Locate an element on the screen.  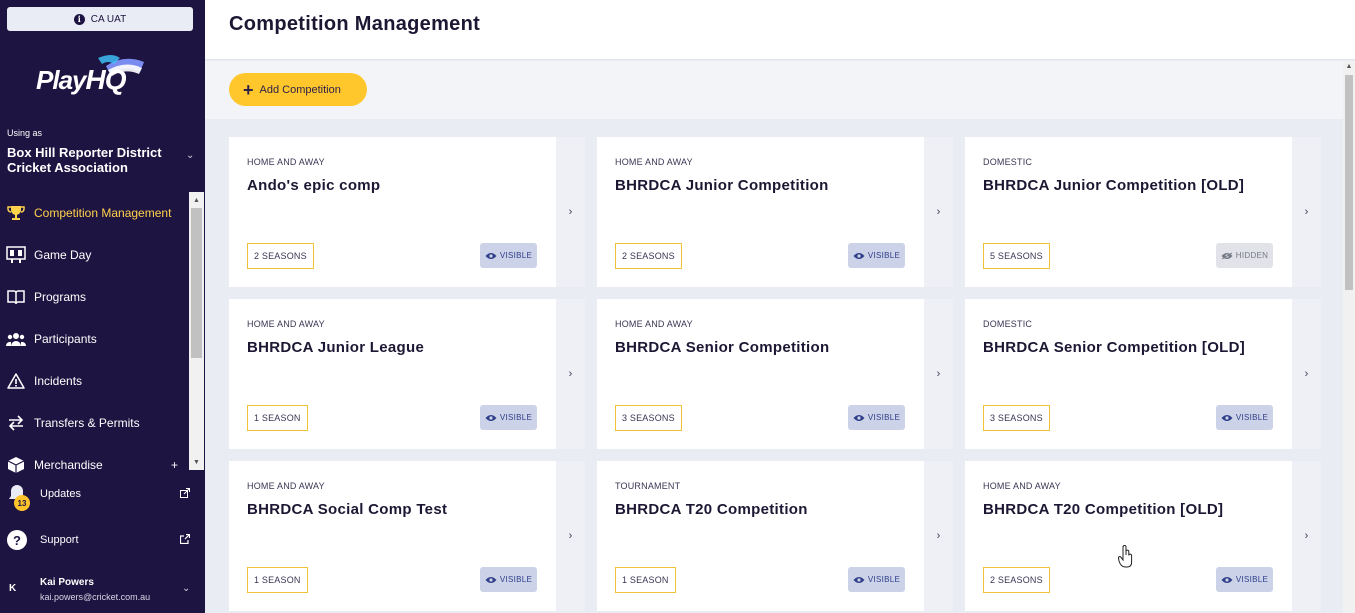
sidebar-scrollbar: ▲ ▼ is located at coordinates (196, 331).